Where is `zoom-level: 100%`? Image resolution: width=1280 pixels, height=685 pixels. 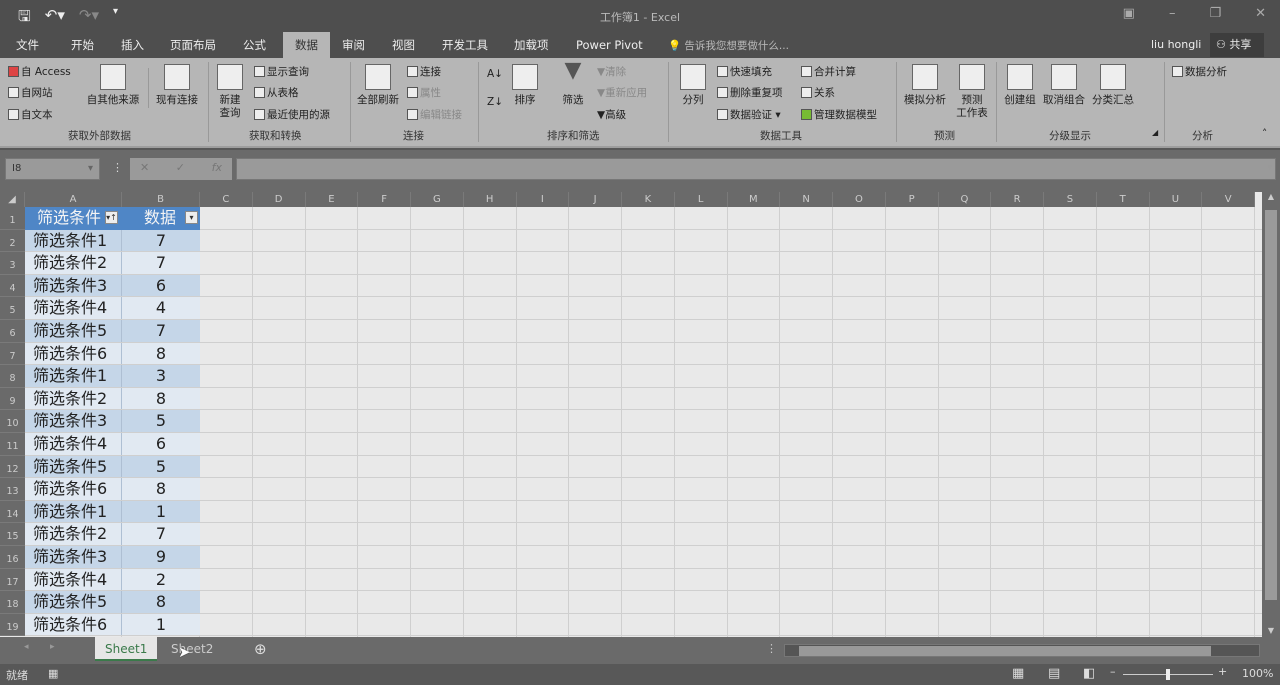 zoom-level: 100% is located at coordinates (1257, 673).